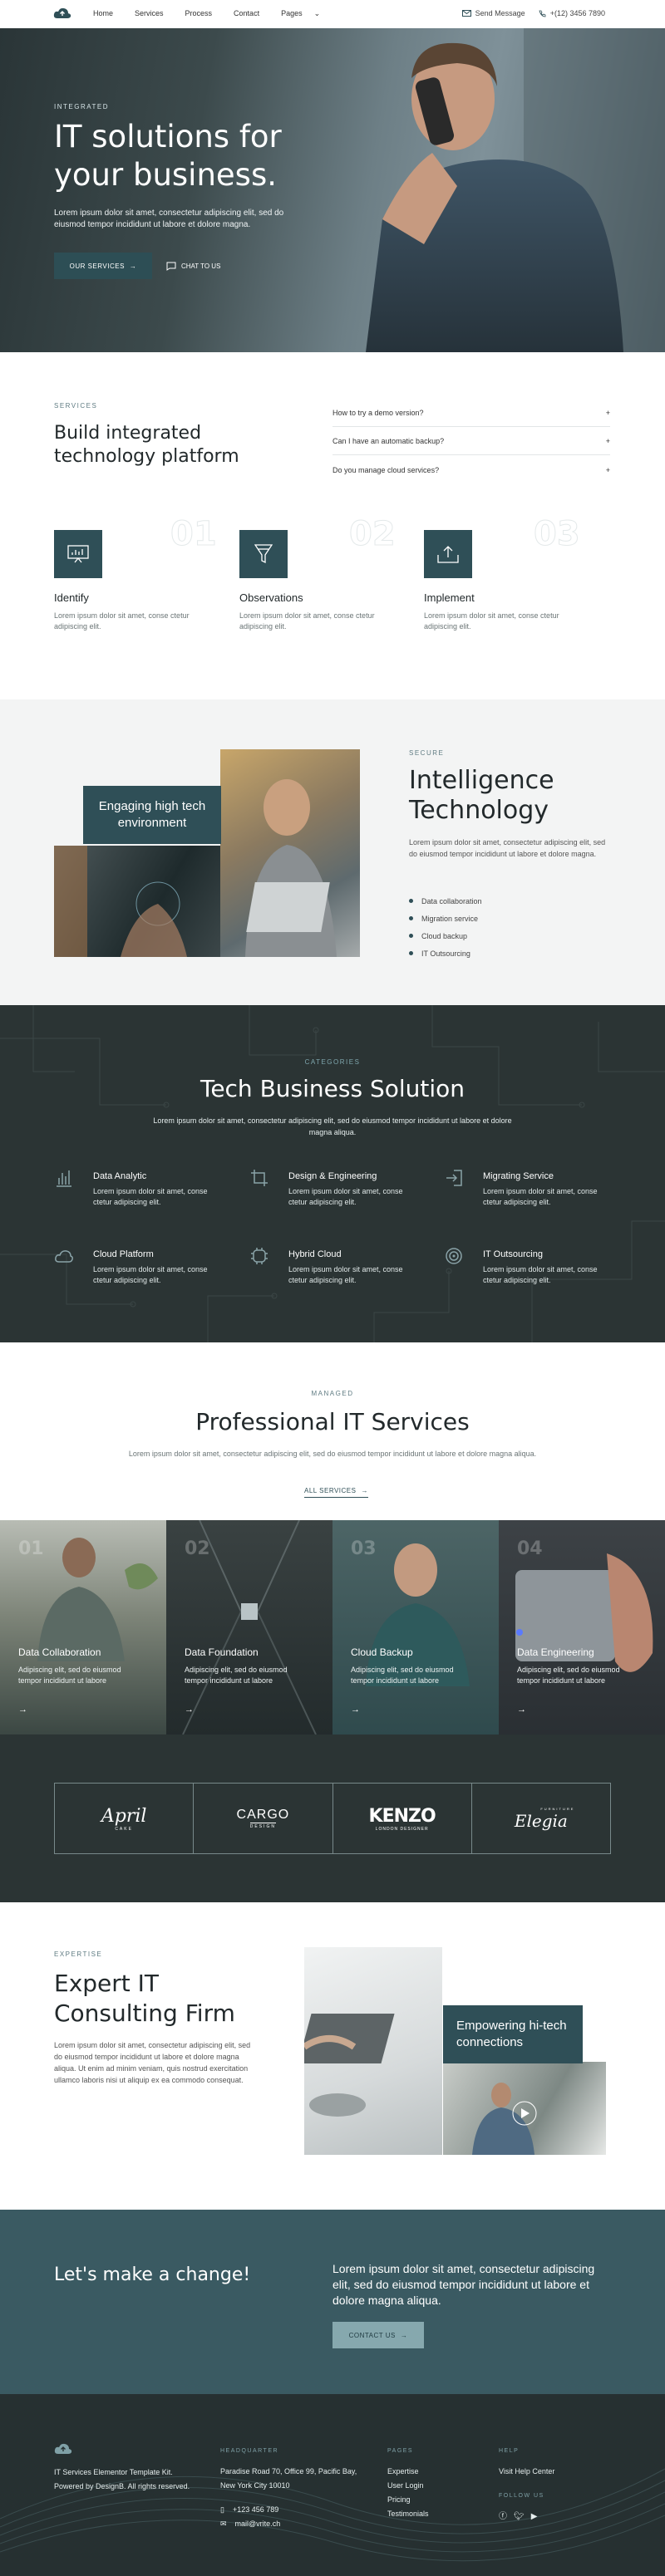 The image size is (665, 2576). I want to click on hero-person-image, so click(498, 190).